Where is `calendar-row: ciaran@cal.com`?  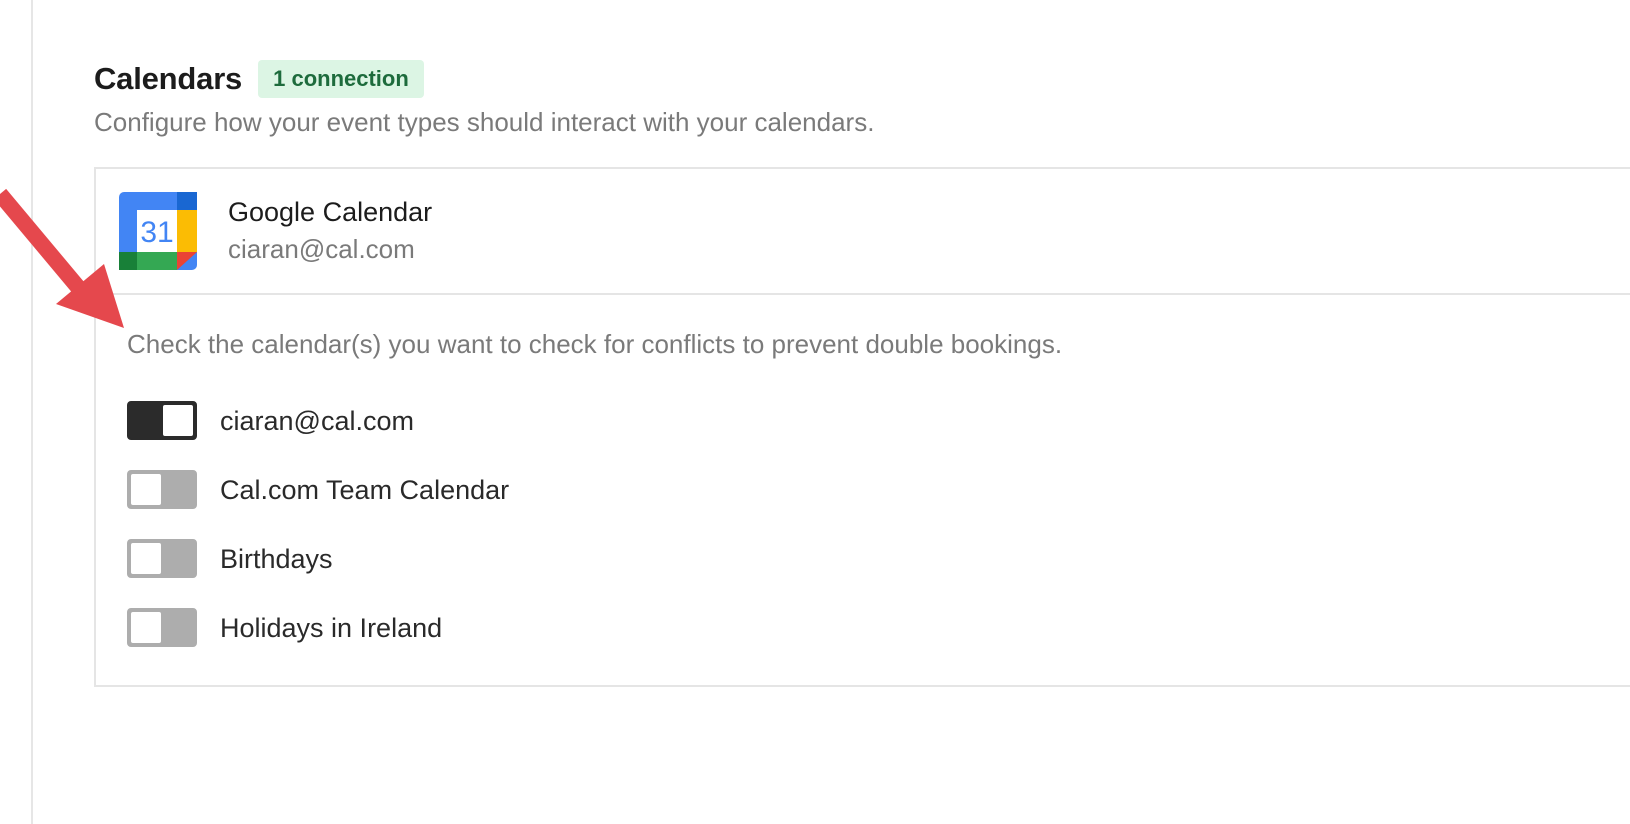 calendar-row: ciaran@cal.com is located at coordinates (878, 420).